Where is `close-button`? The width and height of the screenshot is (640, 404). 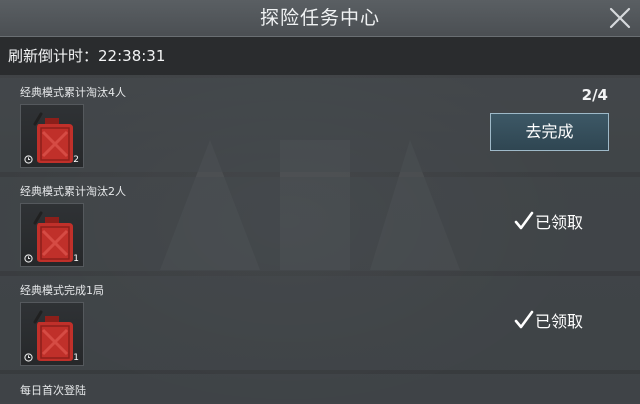
close-button is located at coordinates (620, 18).